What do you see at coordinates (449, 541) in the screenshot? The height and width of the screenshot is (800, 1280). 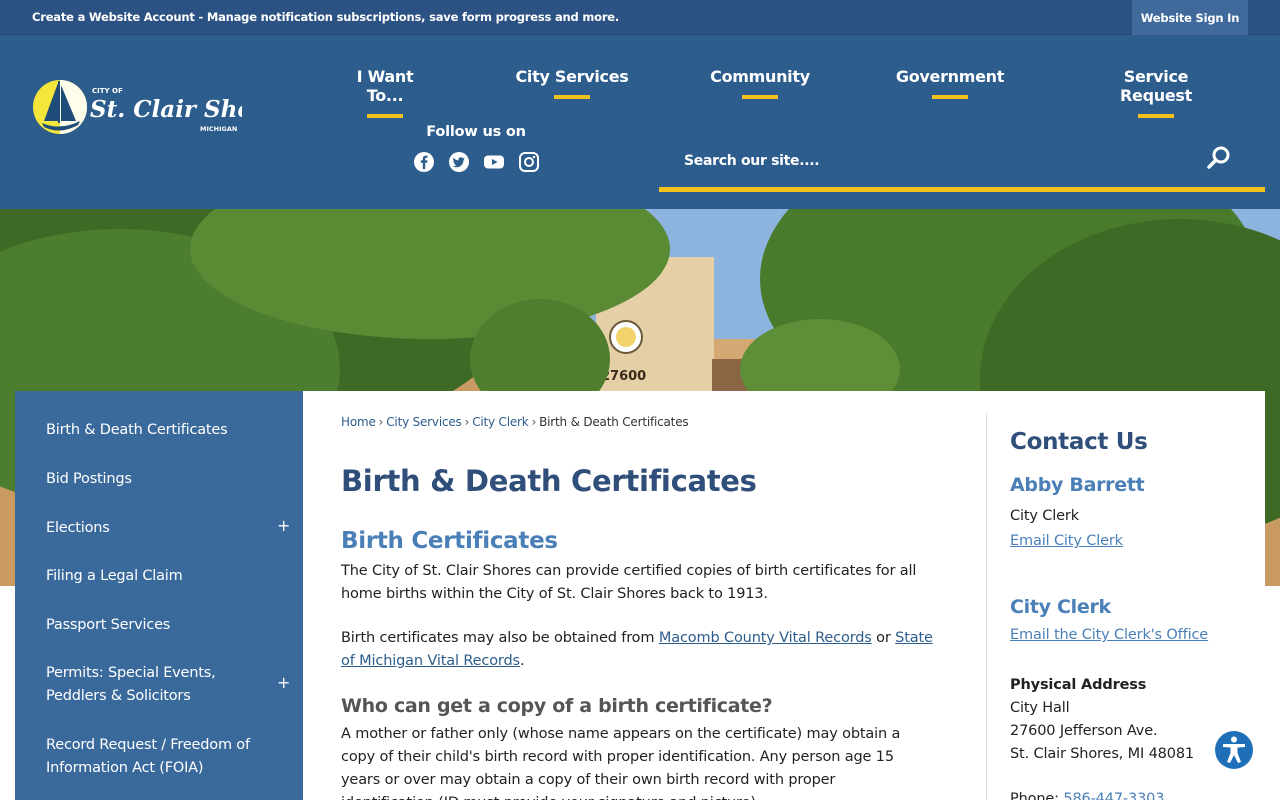 I see `section-title-birth-certificates: Birth Certificates` at bounding box center [449, 541].